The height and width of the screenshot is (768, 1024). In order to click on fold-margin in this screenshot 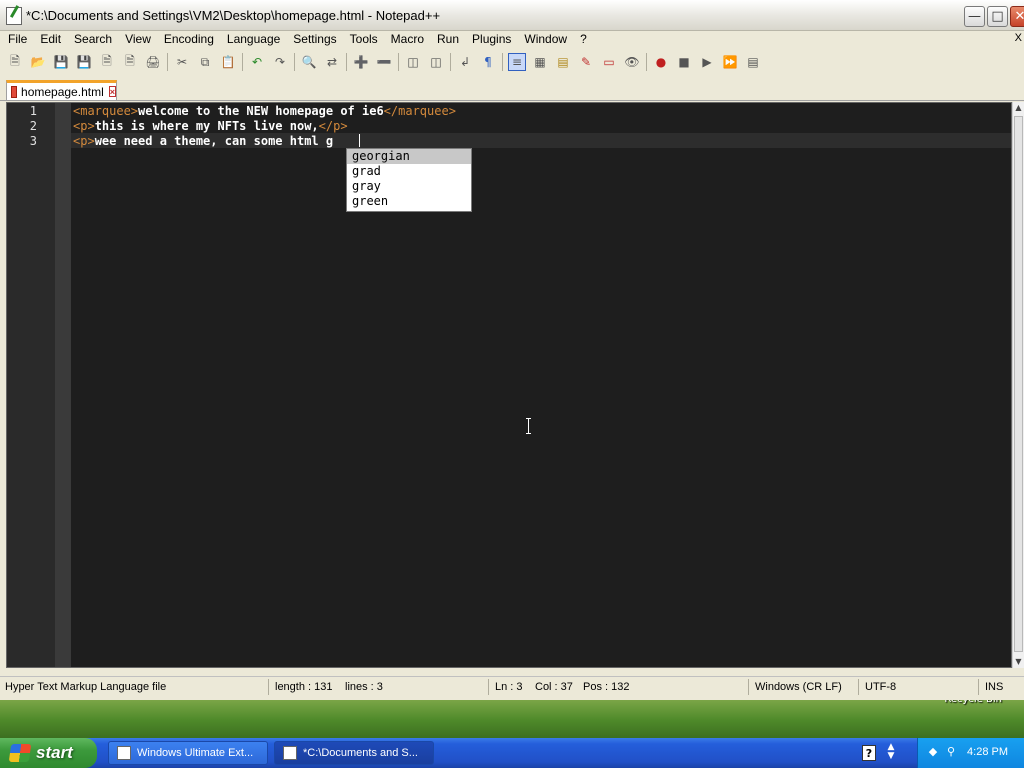, I will do `click(63, 385)`.